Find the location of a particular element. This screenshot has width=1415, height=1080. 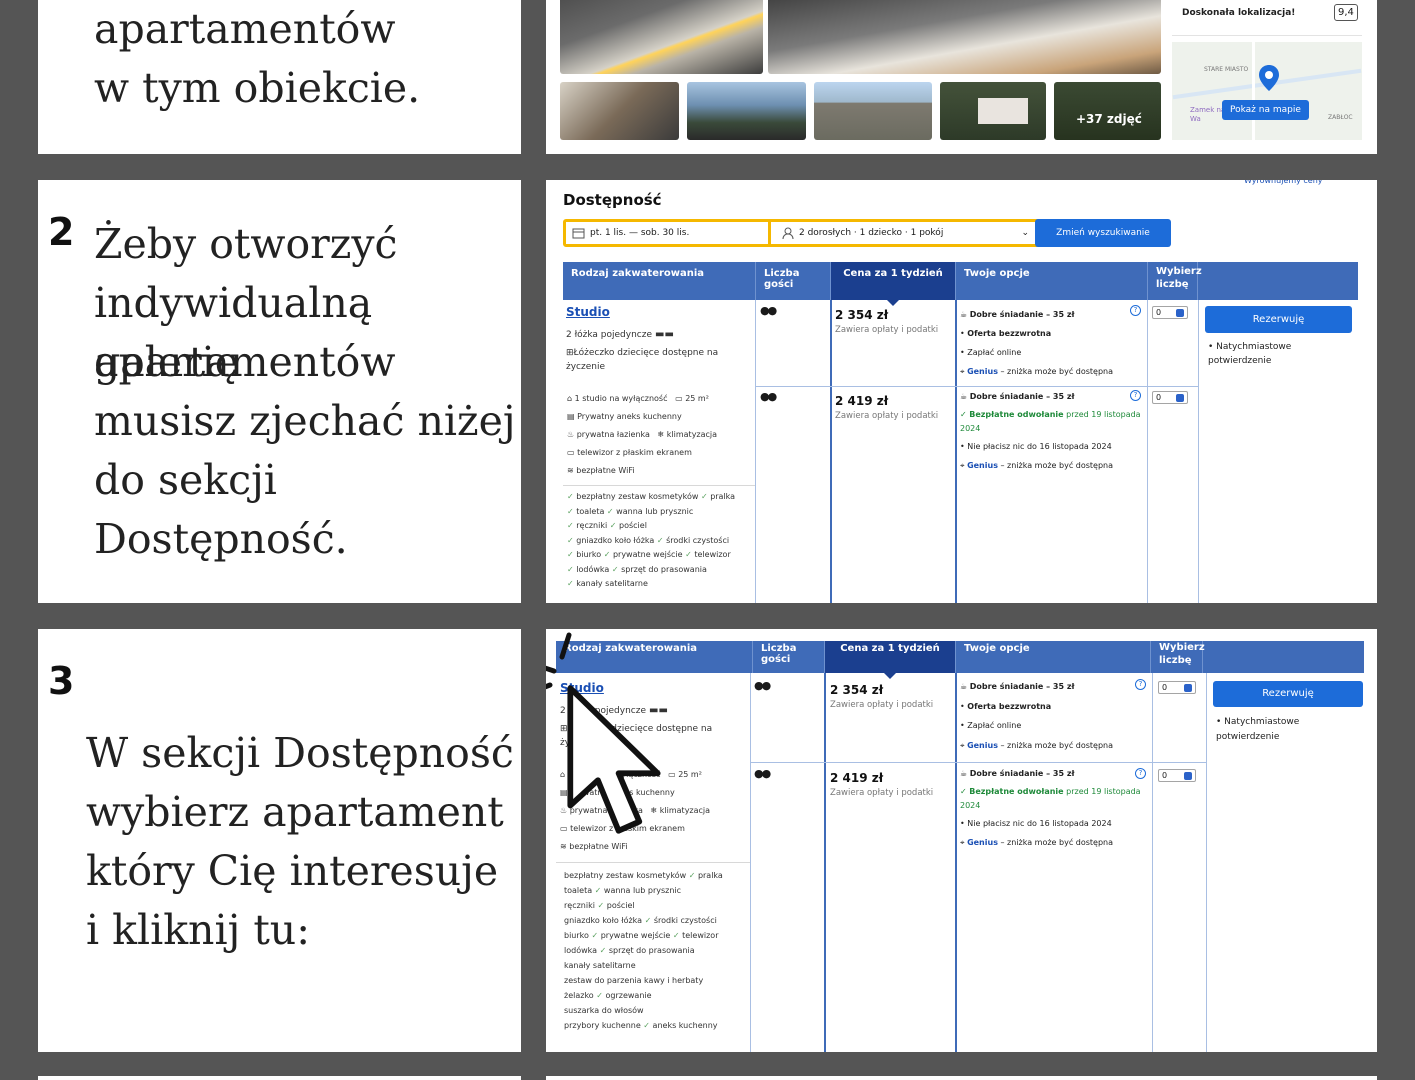

show-on-map-button: Pokaż na mapie is located at coordinates (1265, 110).